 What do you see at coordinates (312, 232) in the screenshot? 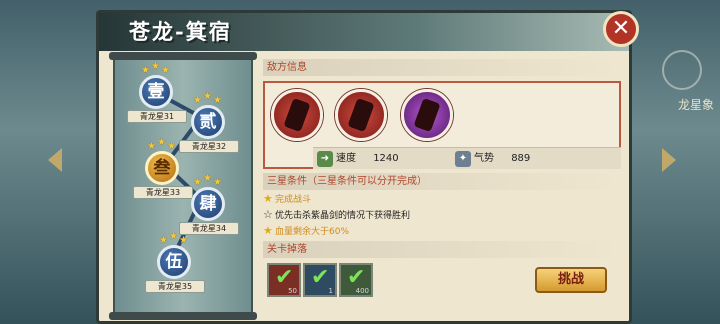
I see `condition-text: 血量剩余大于60%` at bounding box center [312, 232].